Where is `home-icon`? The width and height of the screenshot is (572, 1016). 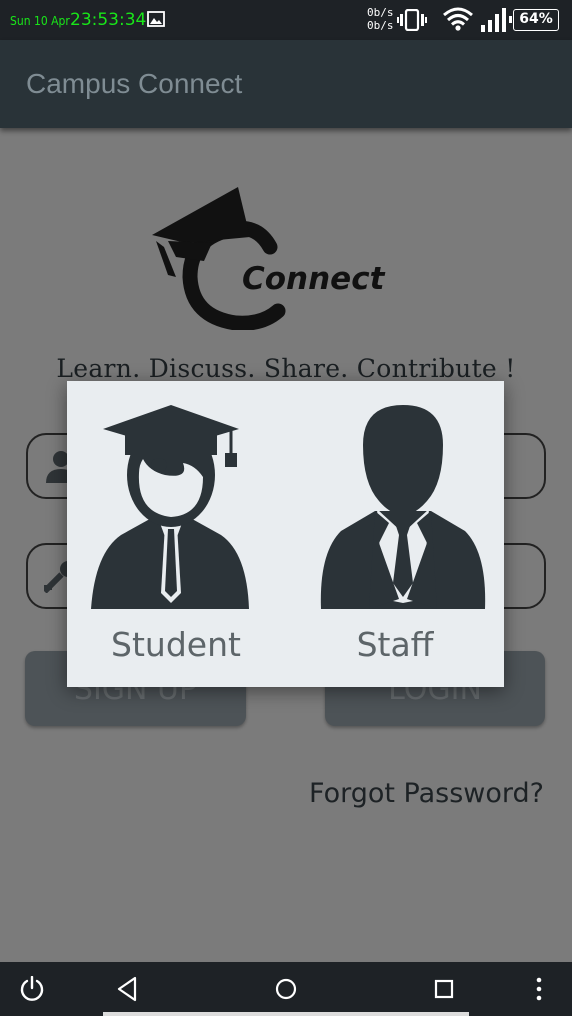
home-icon is located at coordinates (286, 989).